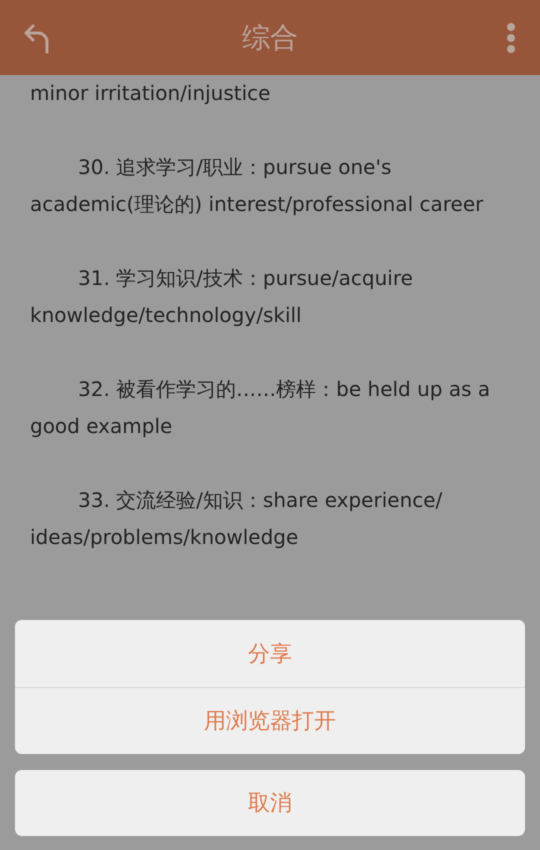  What do you see at coordinates (511, 37) in the screenshot?
I see `more-options-icon` at bounding box center [511, 37].